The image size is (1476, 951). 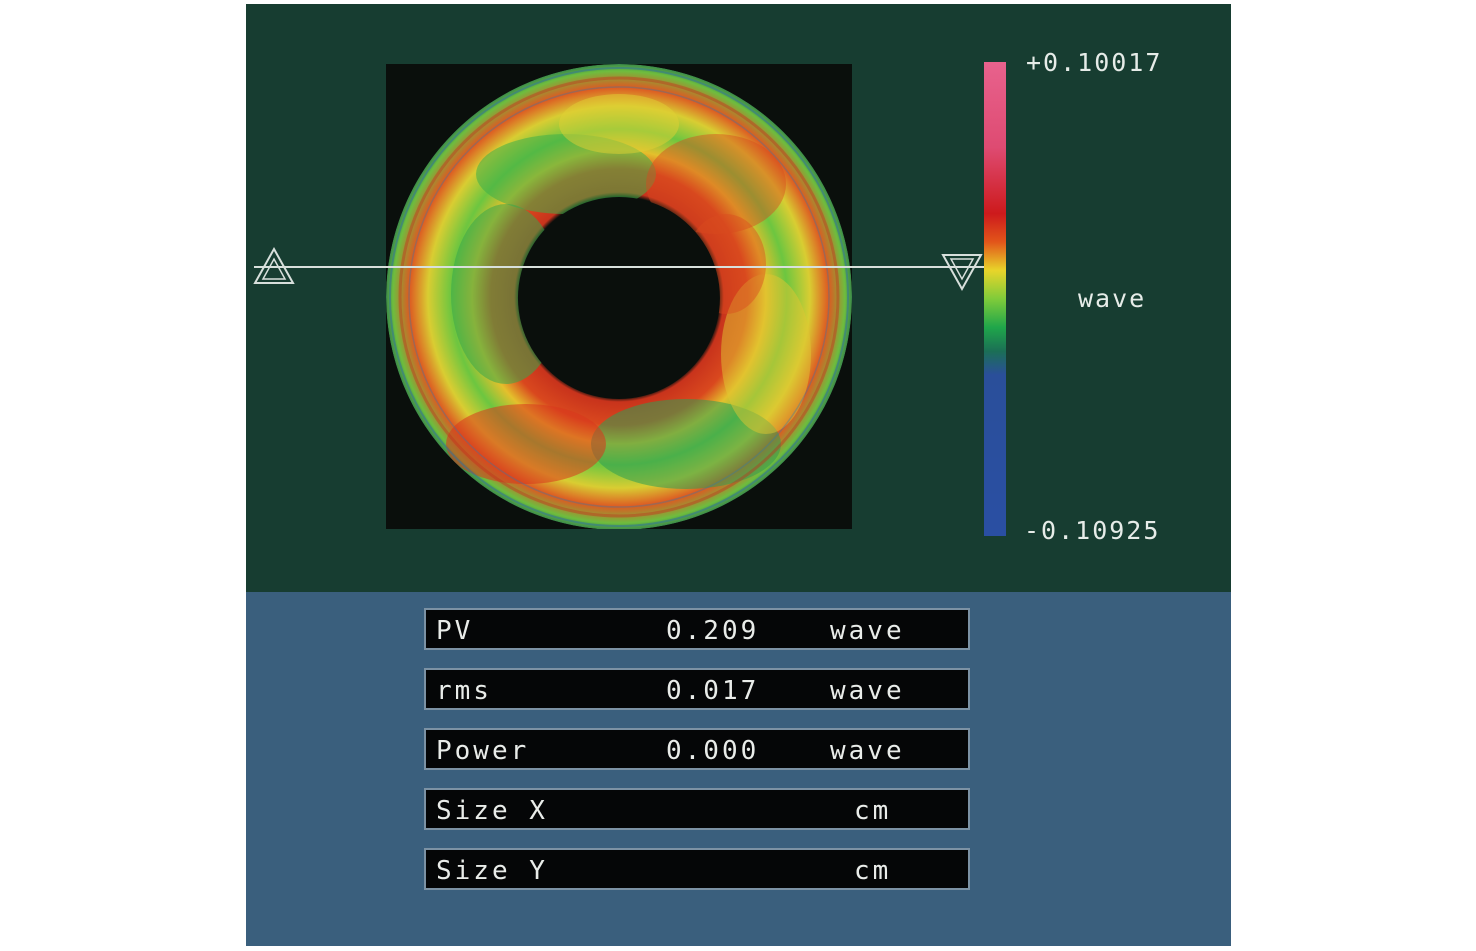 What do you see at coordinates (483, 751) in the screenshot?
I see `stat-label: Power` at bounding box center [483, 751].